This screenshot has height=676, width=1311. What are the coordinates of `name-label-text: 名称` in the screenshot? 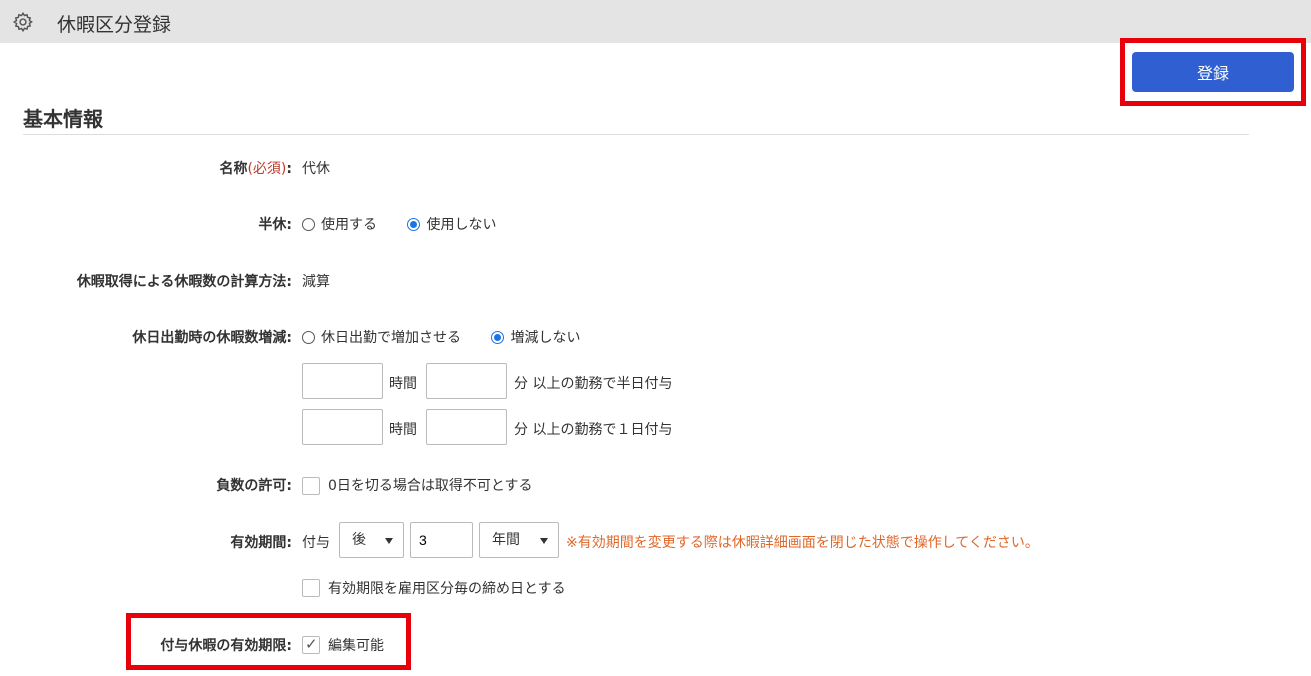 It's located at (233, 169).